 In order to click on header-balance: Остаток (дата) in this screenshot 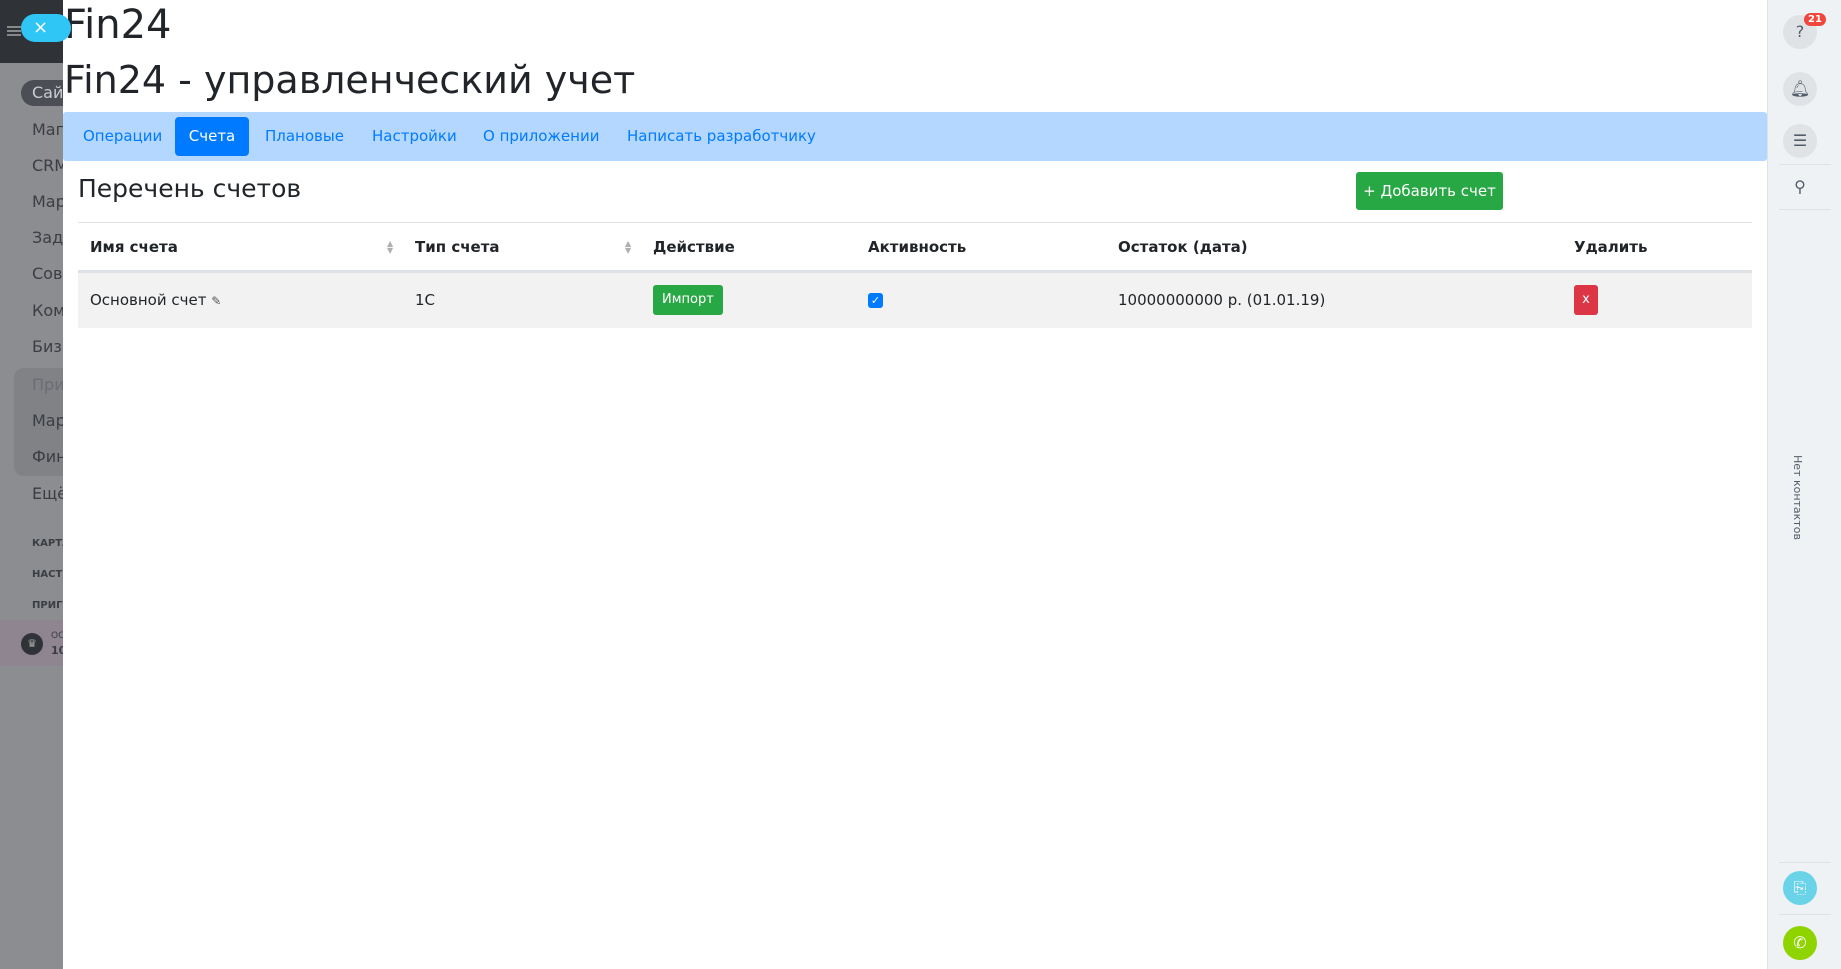, I will do `click(1334, 247)`.